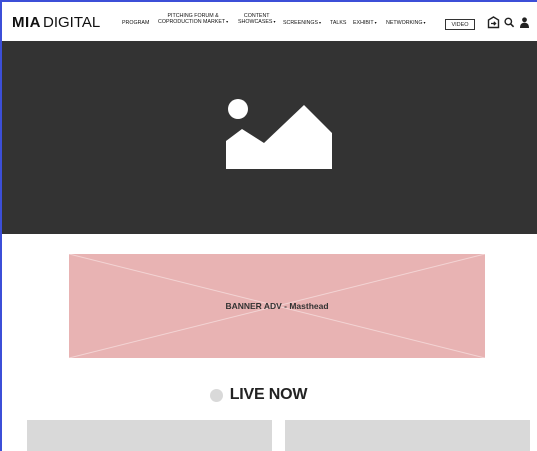  I want to click on image-placeholder-icon, so click(279, 134).